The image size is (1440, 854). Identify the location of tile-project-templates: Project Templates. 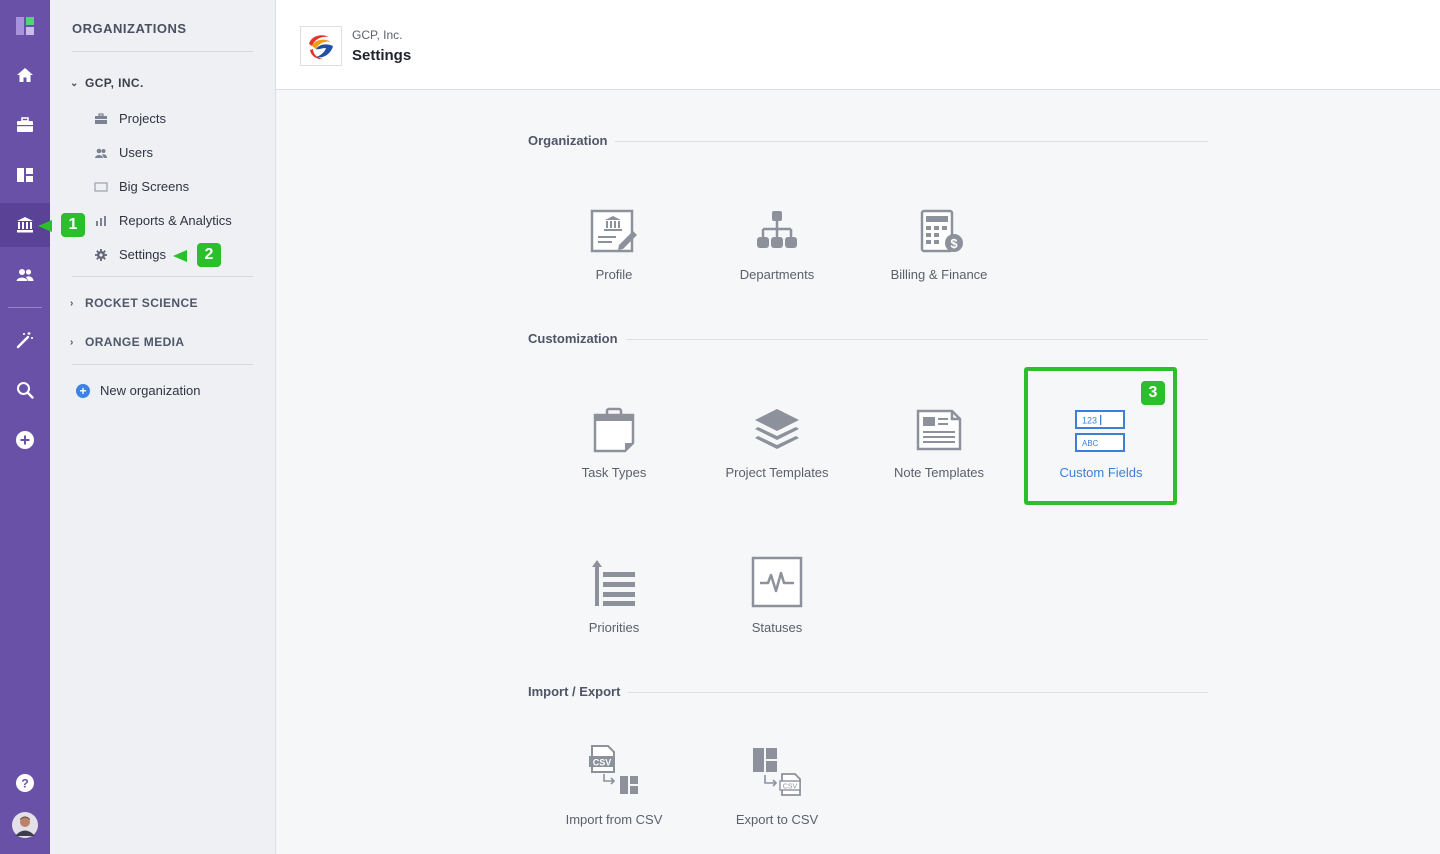
(777, 453).